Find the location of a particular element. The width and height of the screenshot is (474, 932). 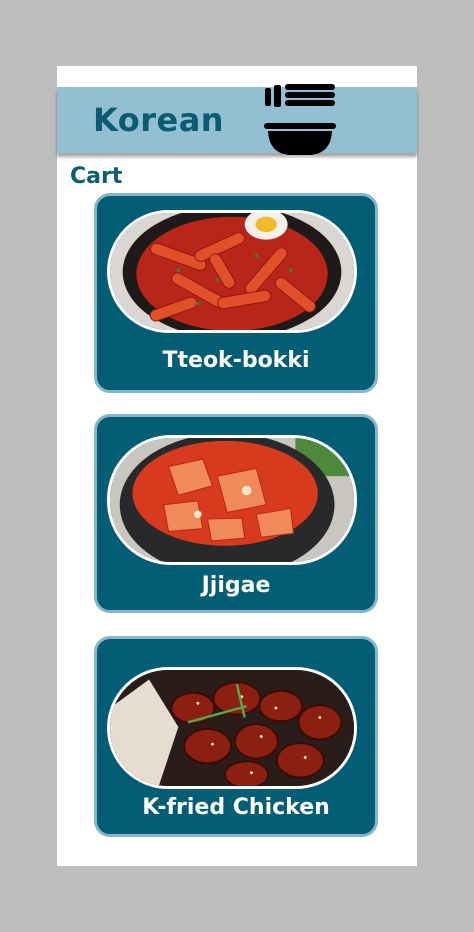

cart-item-name: Jjigae is located at coordinates (236, 585).